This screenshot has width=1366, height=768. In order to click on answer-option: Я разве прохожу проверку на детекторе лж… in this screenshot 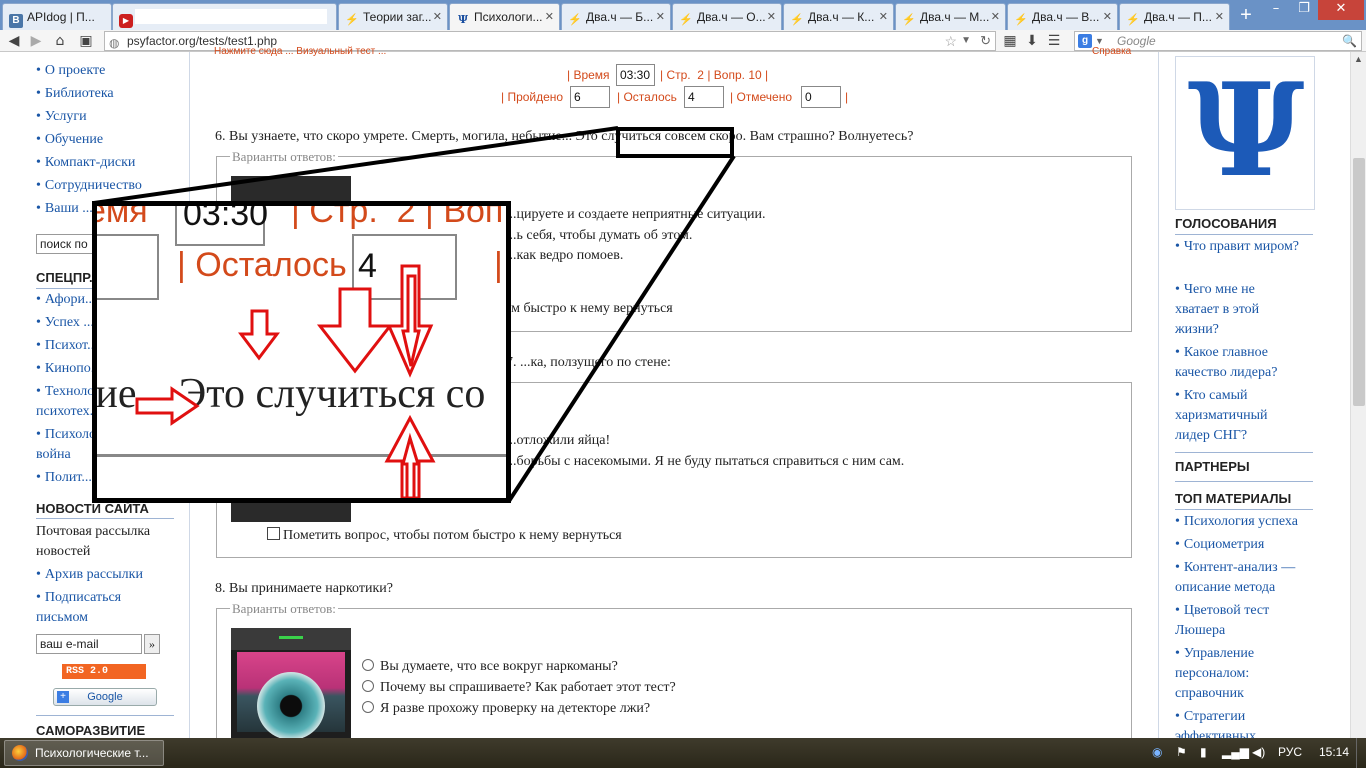, I will do `click(506, 709)`.